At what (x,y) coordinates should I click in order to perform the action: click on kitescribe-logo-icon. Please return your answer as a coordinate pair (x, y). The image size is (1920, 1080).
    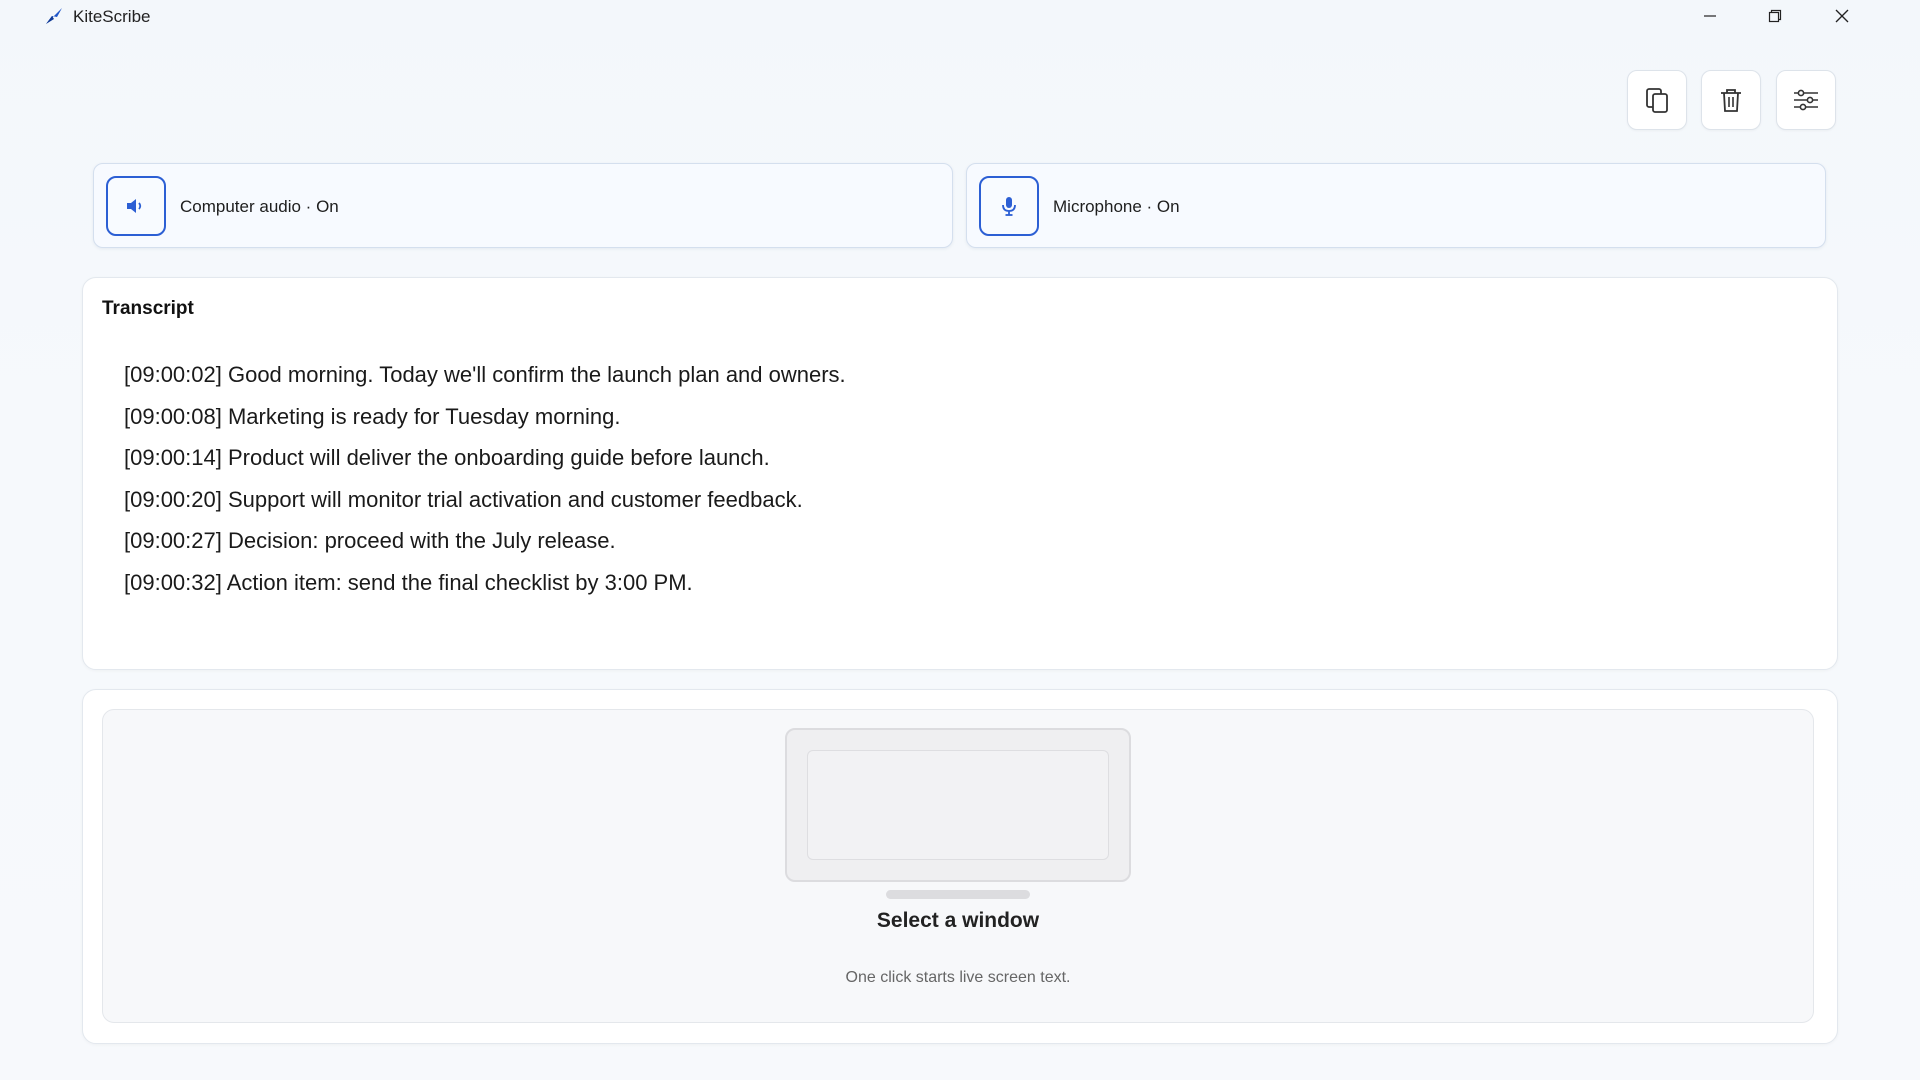
    Looking at the image, I should click on (54, 16).